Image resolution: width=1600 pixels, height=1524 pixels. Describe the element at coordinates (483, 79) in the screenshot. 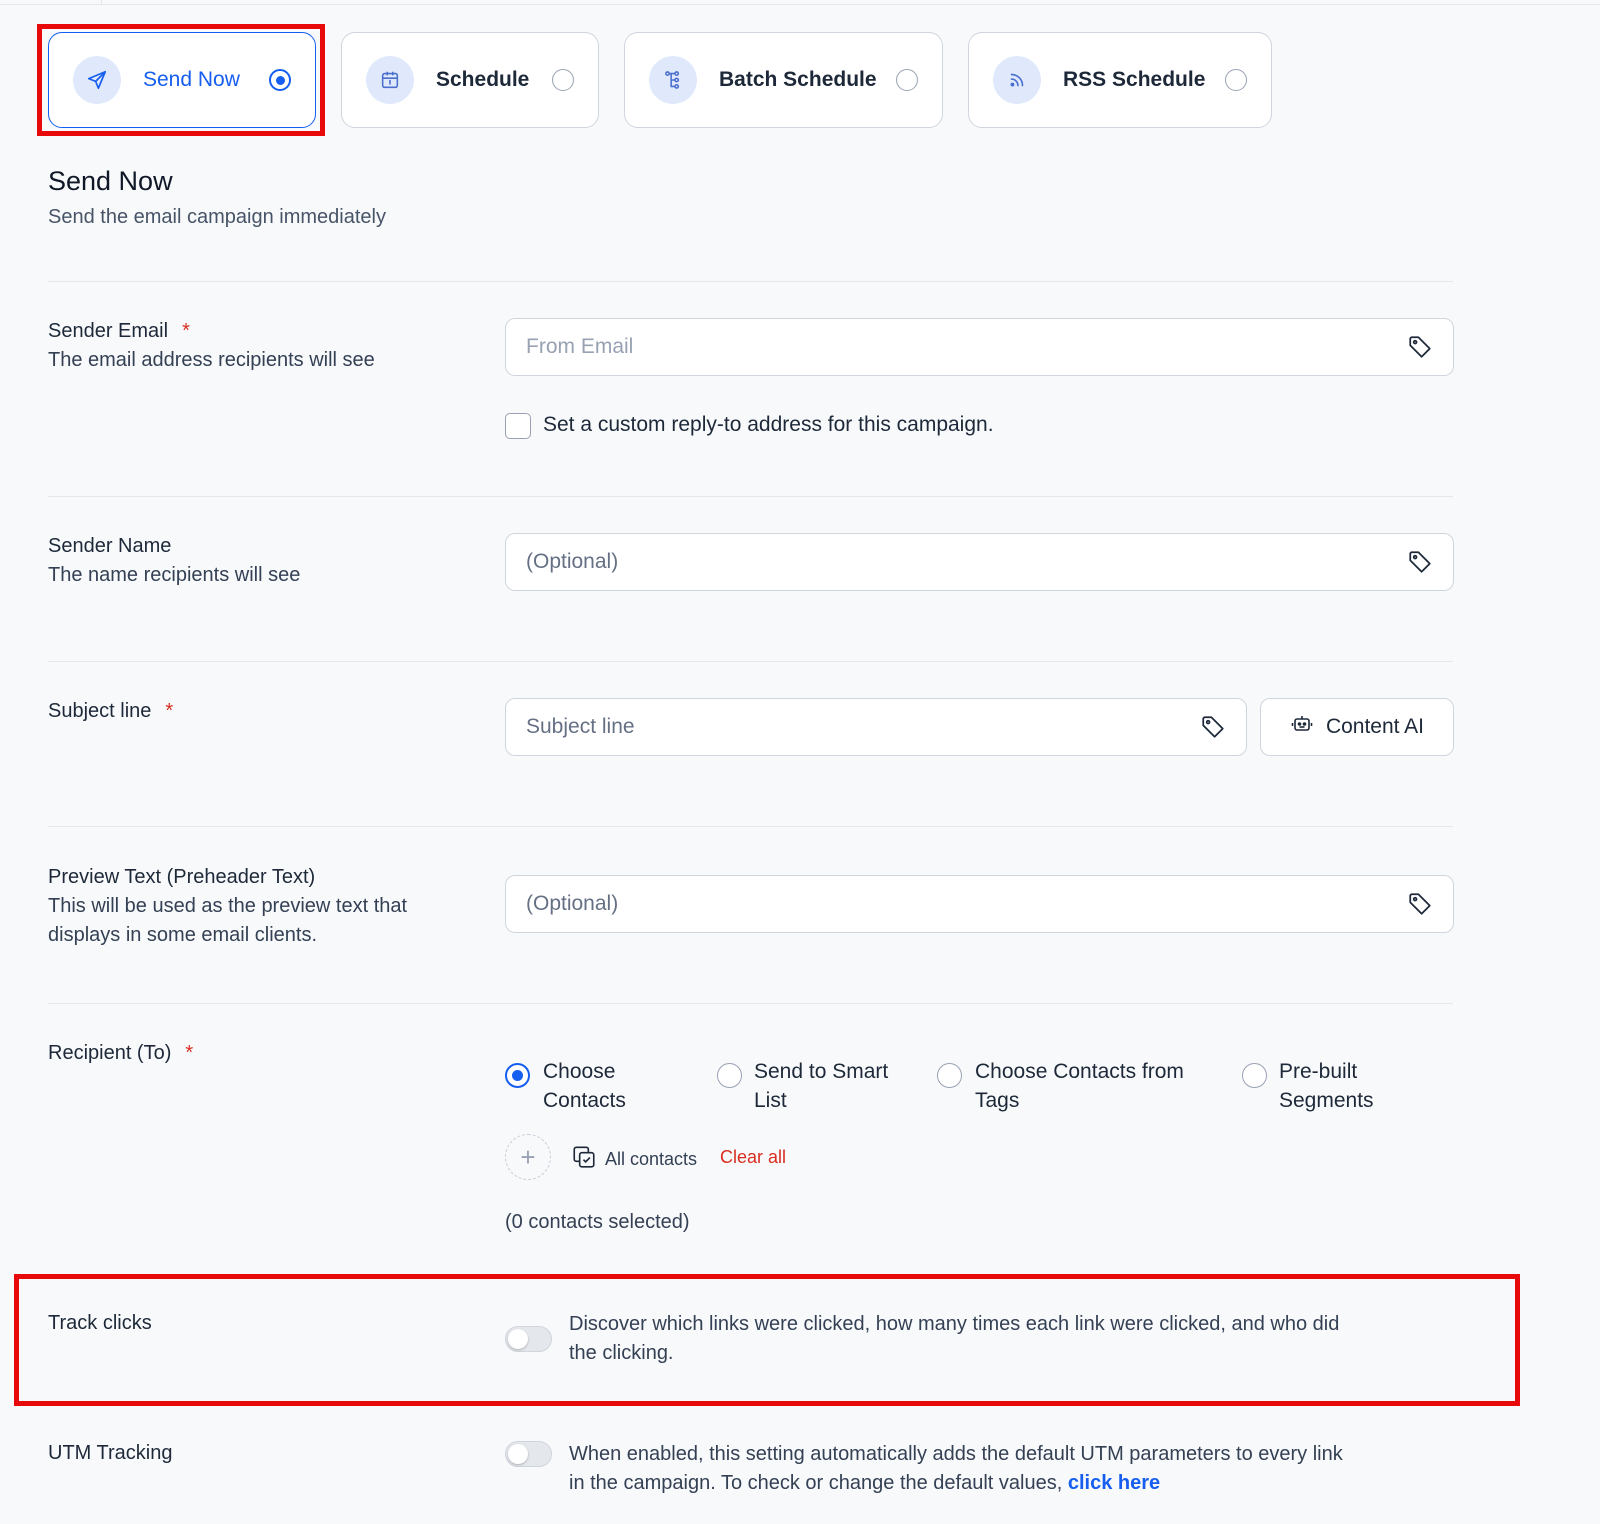

I see `option-schedule-label: Schedule` at that location.